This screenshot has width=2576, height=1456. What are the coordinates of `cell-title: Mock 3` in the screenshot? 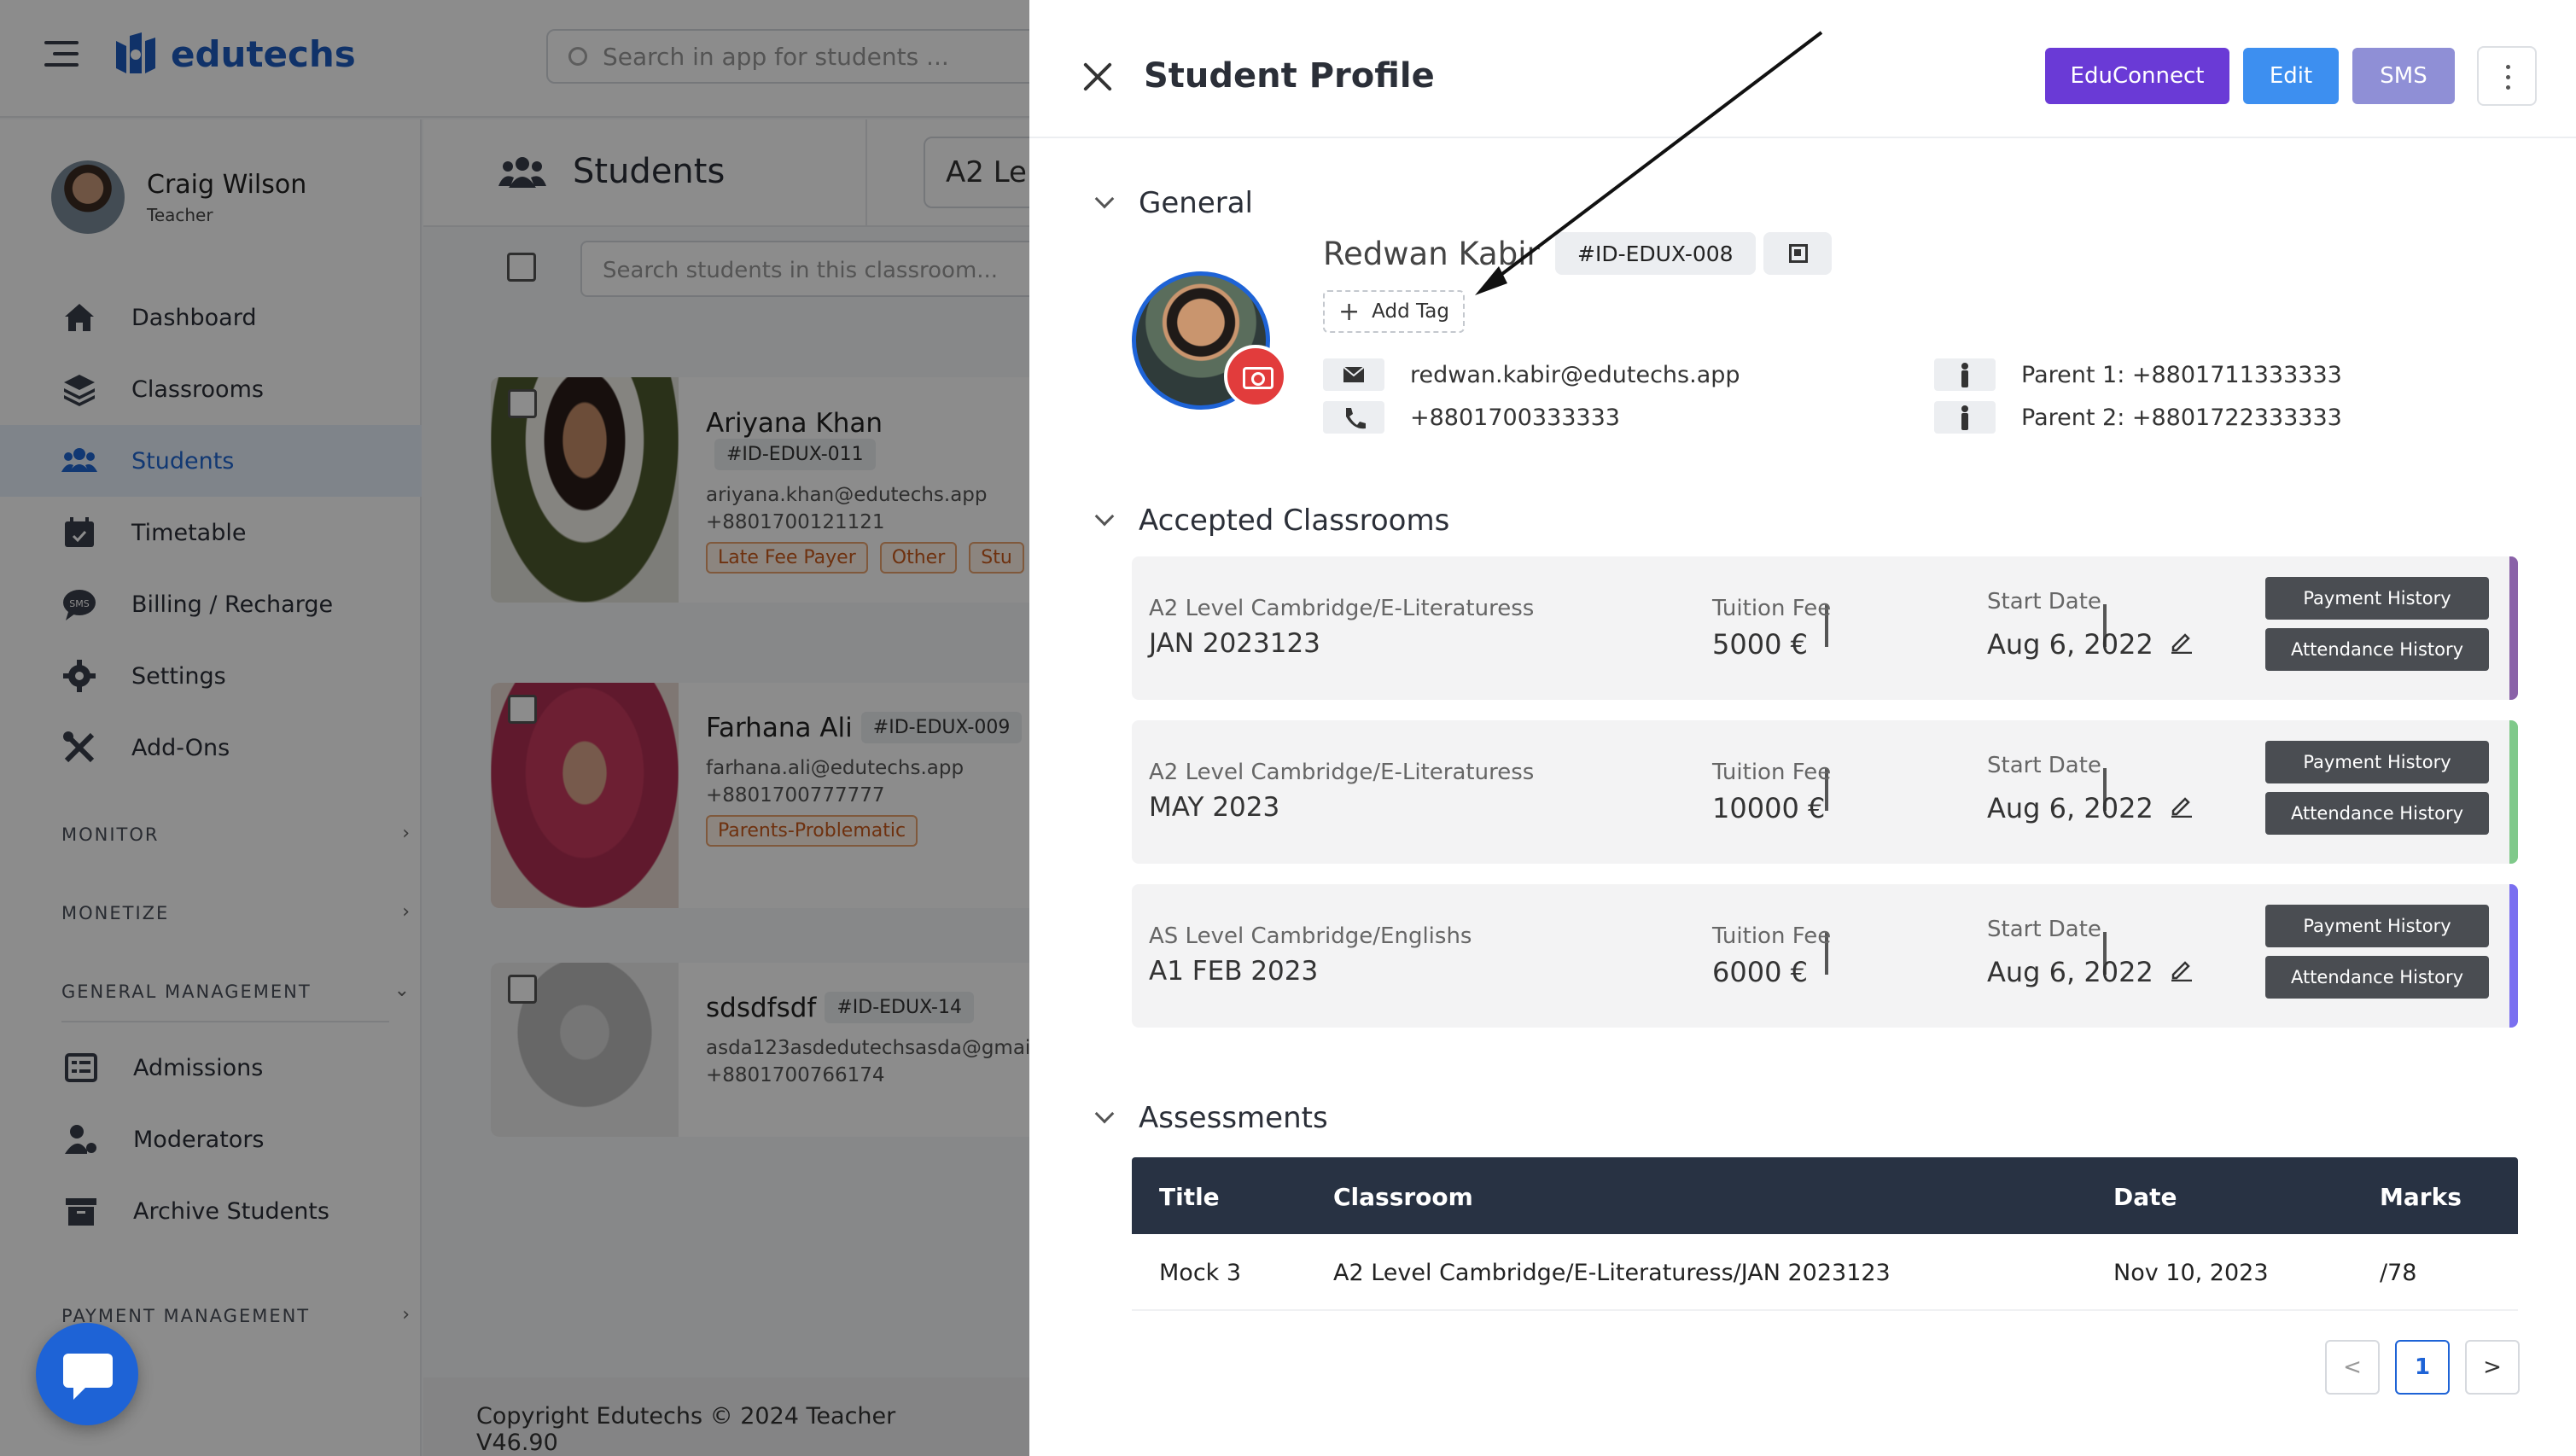 It's located at (1200, 1273).